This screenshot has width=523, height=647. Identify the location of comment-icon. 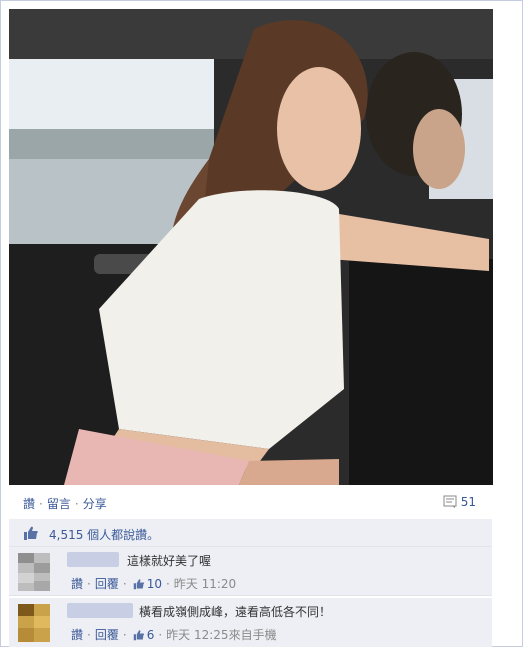
(450, 501).